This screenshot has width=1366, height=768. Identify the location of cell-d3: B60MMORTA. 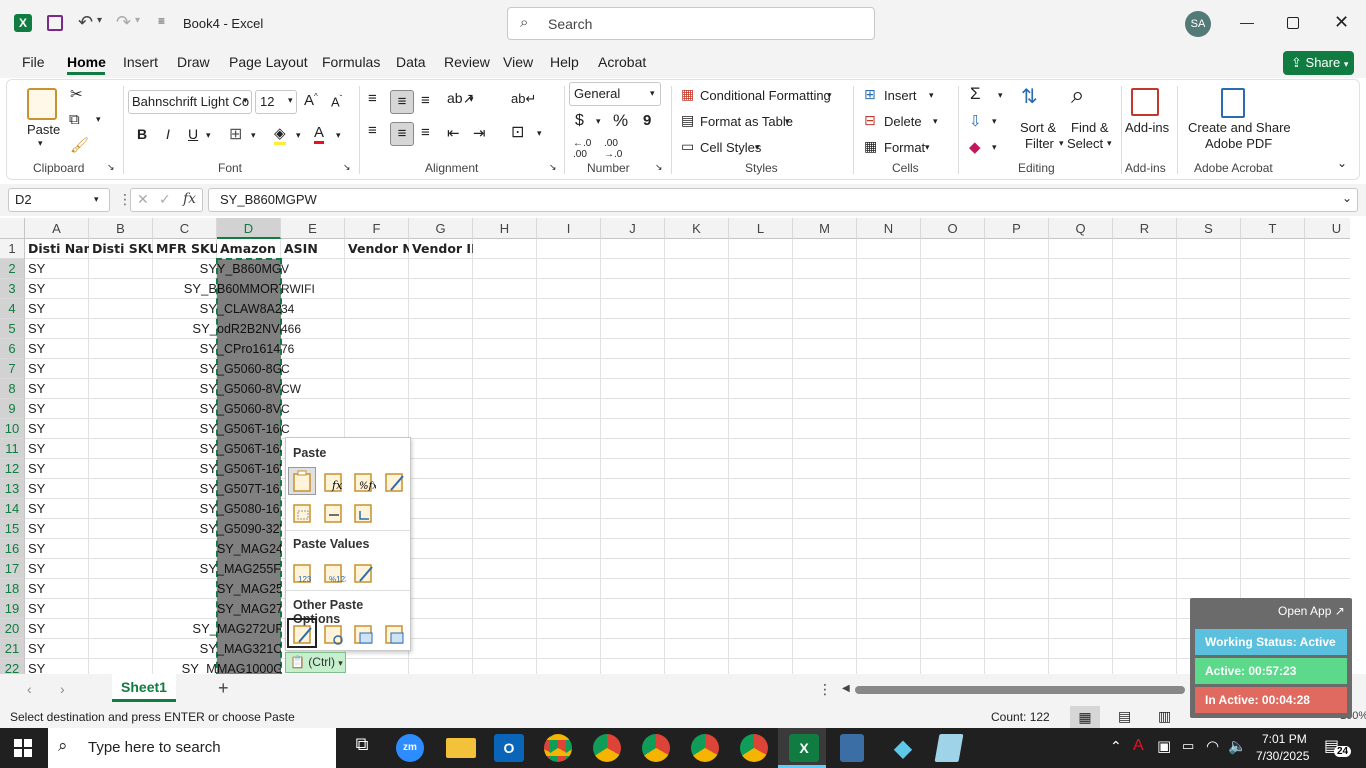
(249, 289).